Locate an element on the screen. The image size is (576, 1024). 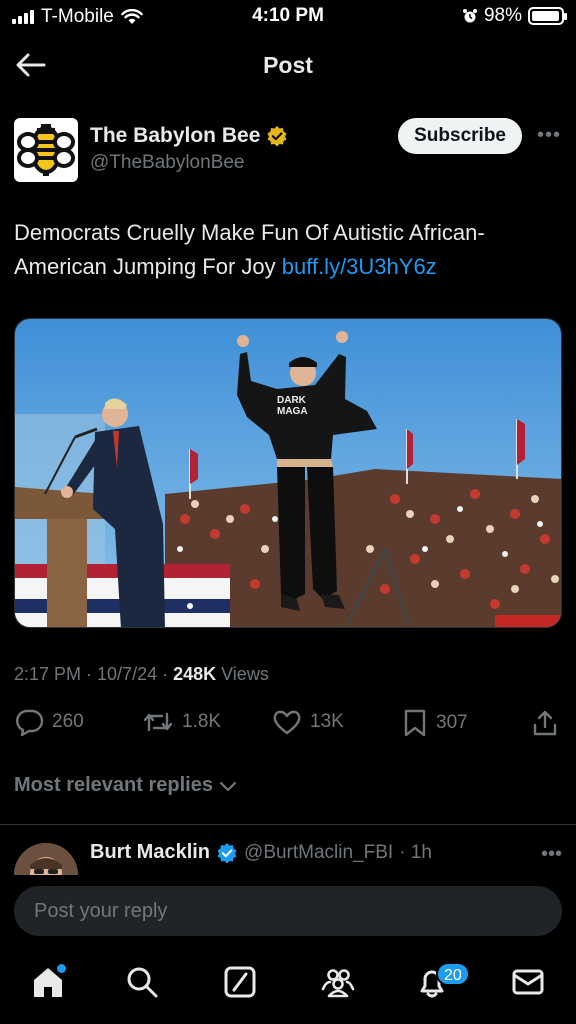
communities-icon is located at coordinates (338, 983).